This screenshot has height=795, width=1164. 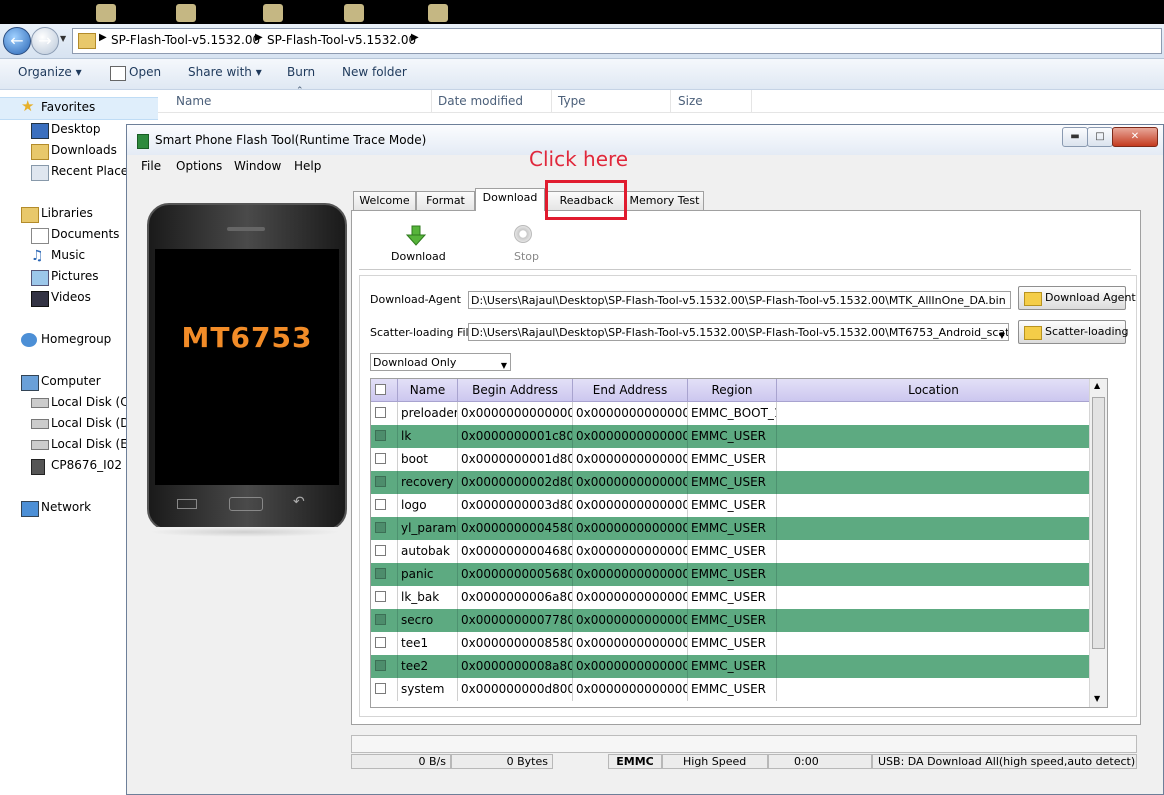 I want to click on scatter-loading-button: Scatter-loading, so click(x=1073, y=332).